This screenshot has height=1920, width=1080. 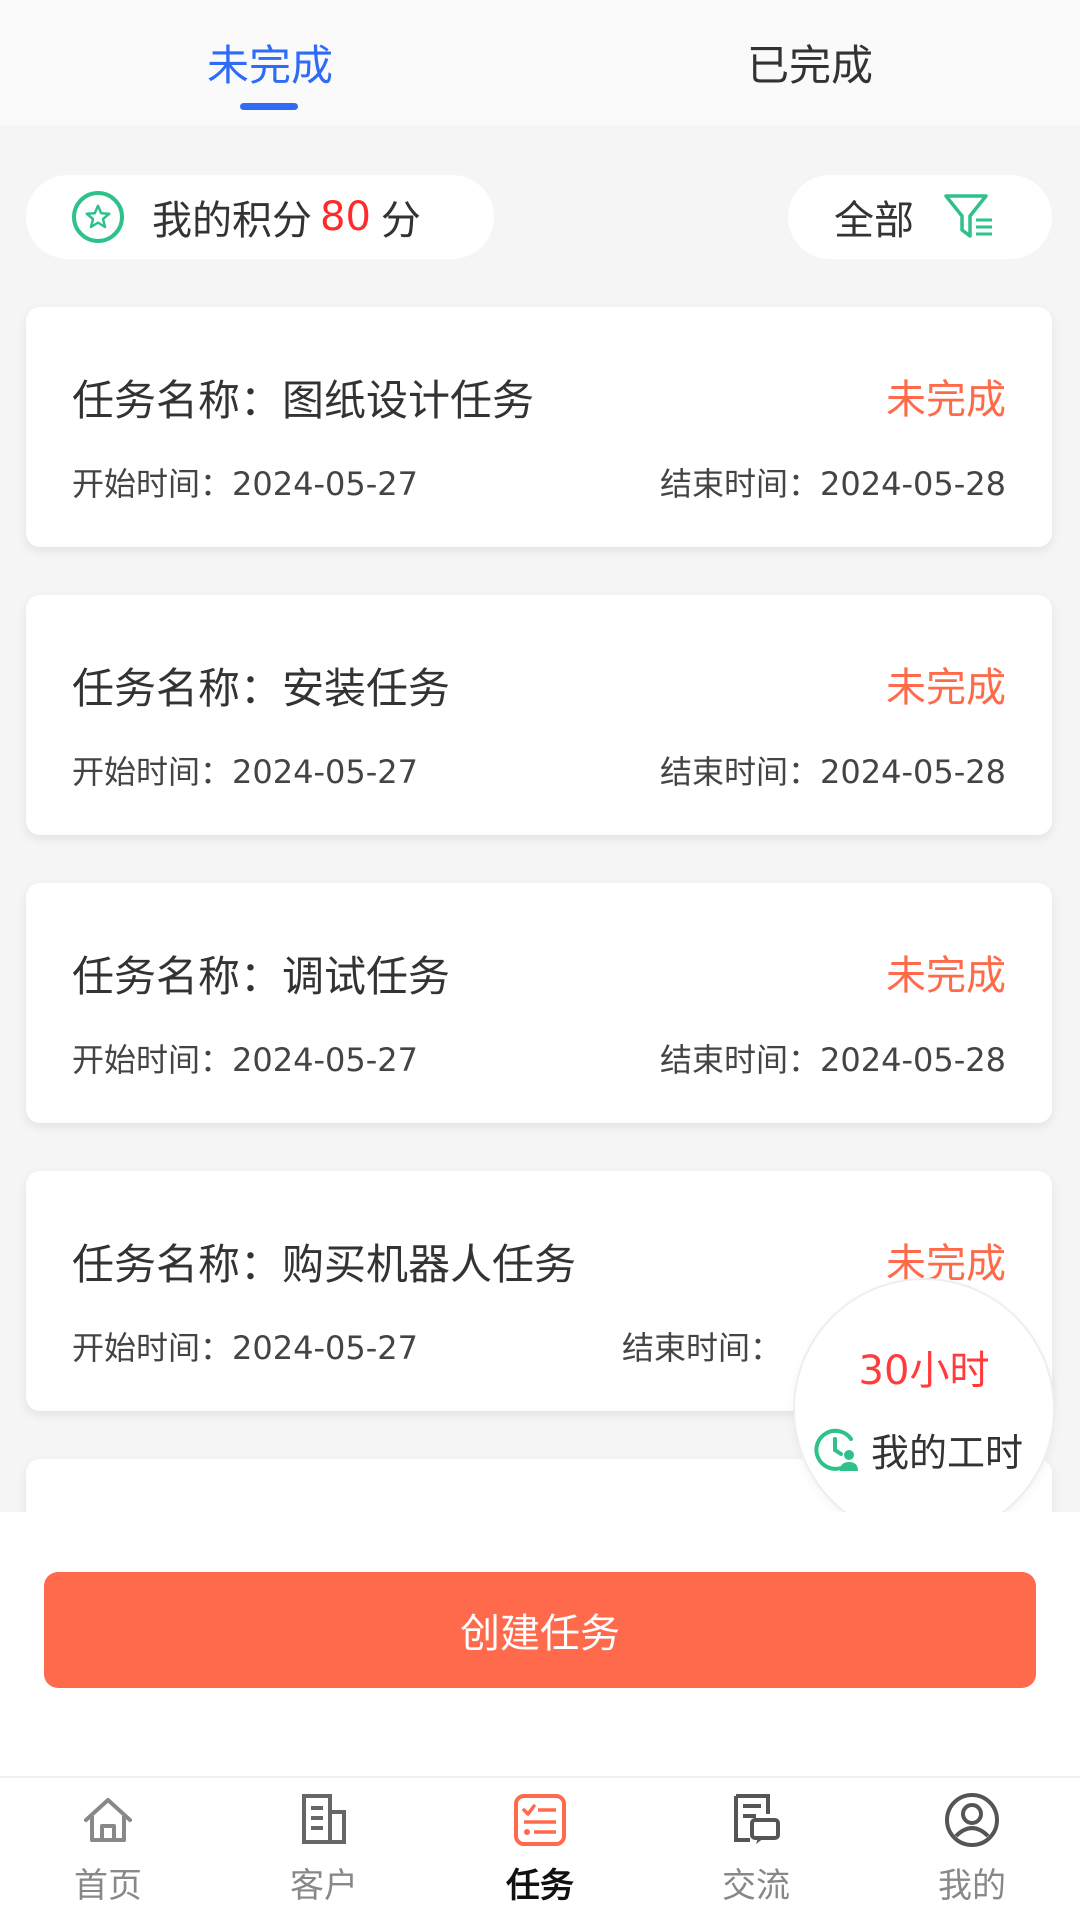 I want to click on tabbar-item-messages: 交流, so click(x=756, y=1849).